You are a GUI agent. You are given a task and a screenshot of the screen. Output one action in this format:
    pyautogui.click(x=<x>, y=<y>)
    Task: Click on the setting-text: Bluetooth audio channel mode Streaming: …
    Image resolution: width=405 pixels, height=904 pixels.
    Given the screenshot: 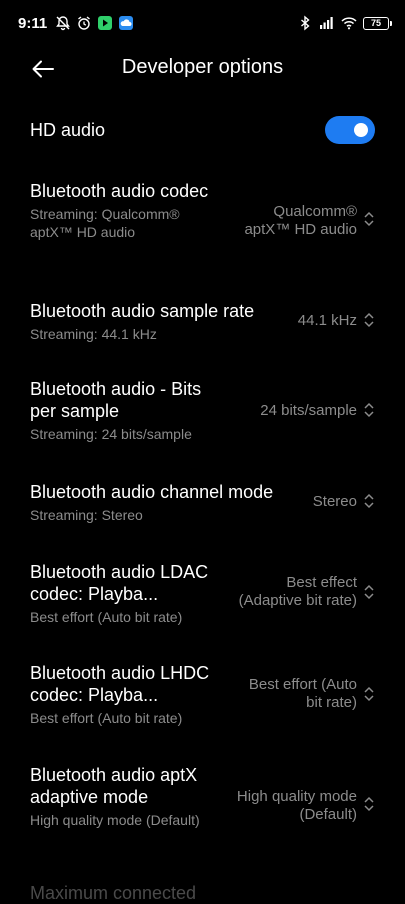 What is the action you would take?
    pyautogui.click(x=165, y=502)
    